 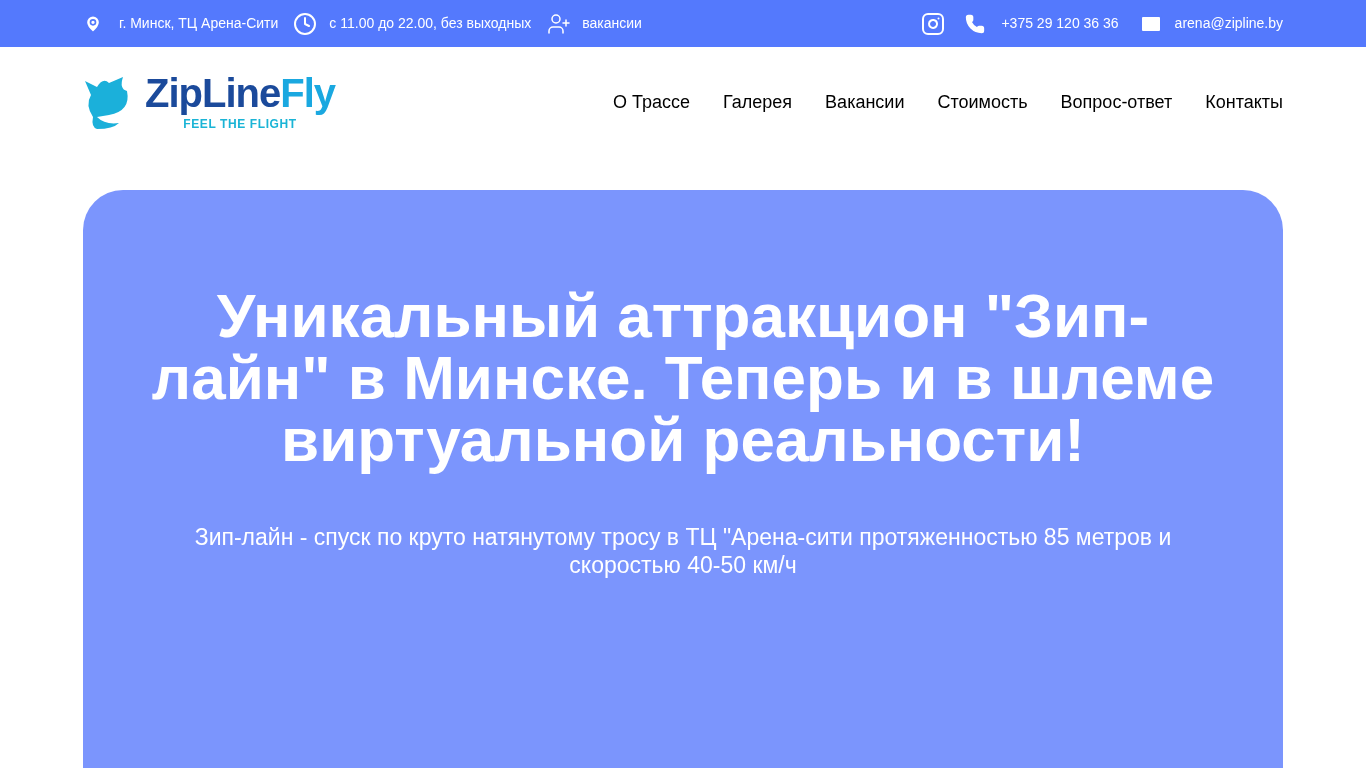 What do you see at coordinates (430, 23) in the screenshot?
I see `hours-text: с 11.00 до 22.00, без выходных` at bounding box center [430, 23].